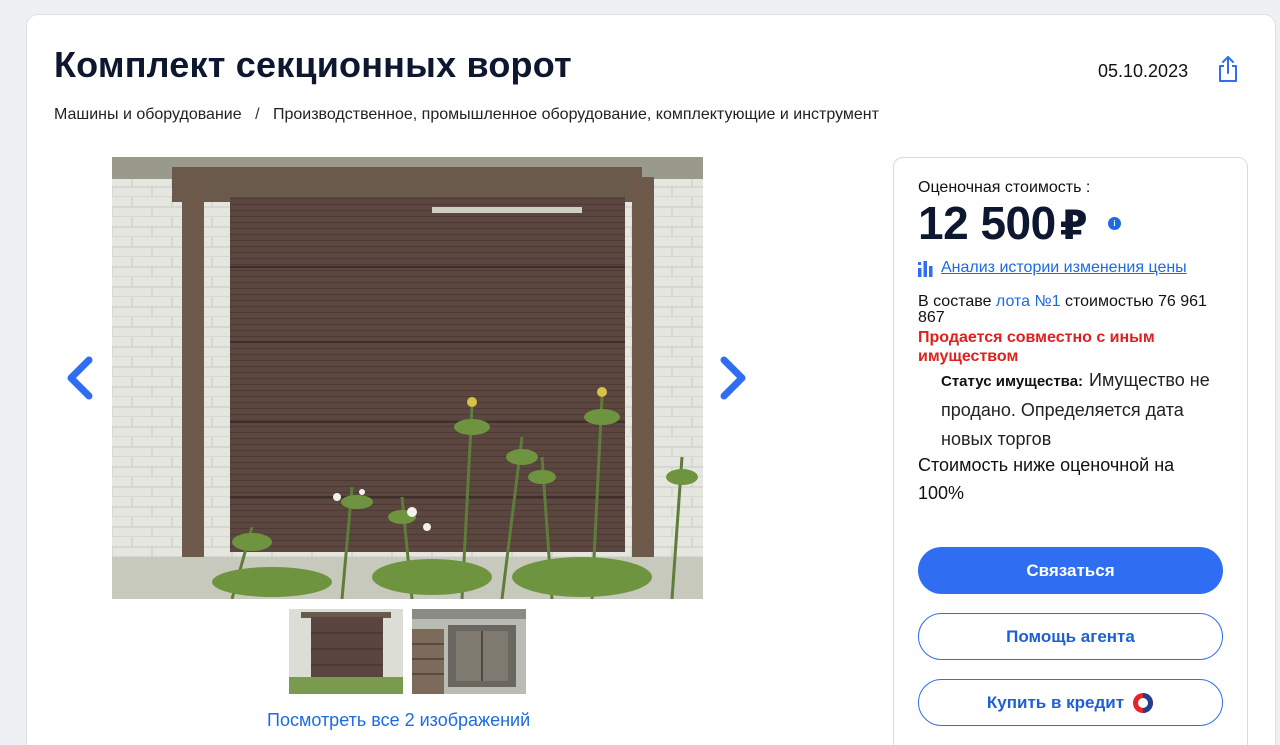 The image size is (1280, 745). Describe the element at coordinates (1055, 702) in the screenshot. I see `buy-credit-button-label: Купить в кредит` at that location.